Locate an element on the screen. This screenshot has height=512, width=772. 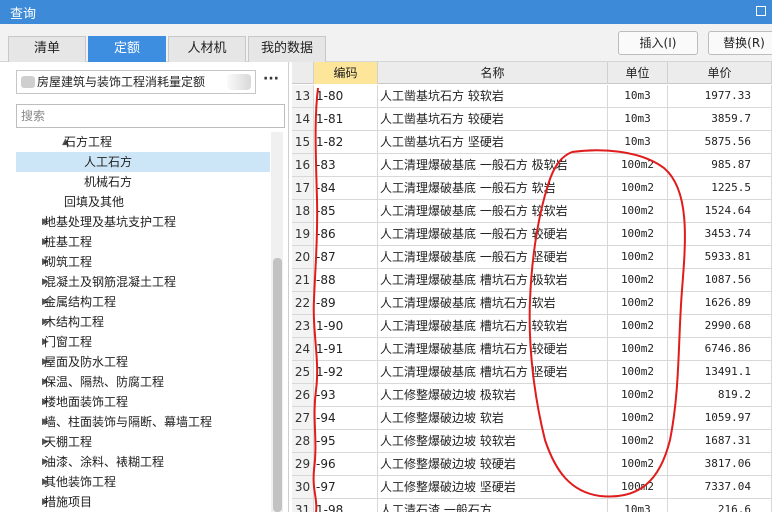
tree-item: ▶ 天棚工程 is located at coordinates (143, 442).